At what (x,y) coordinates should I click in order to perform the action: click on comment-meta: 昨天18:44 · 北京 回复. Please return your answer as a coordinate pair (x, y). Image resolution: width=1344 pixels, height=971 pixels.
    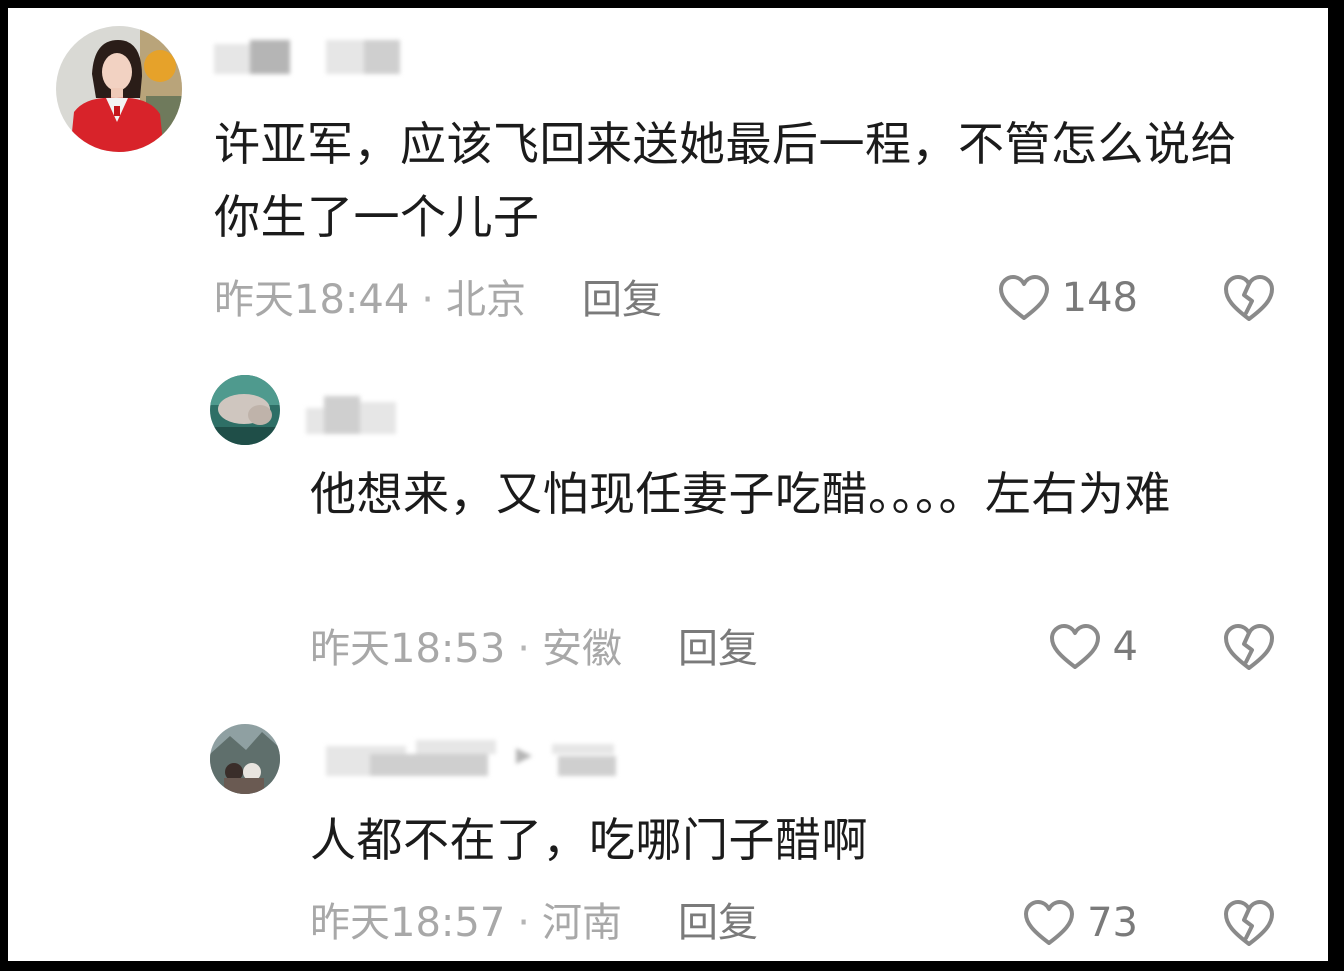
    Looking at the image, I should click on (438, 300).